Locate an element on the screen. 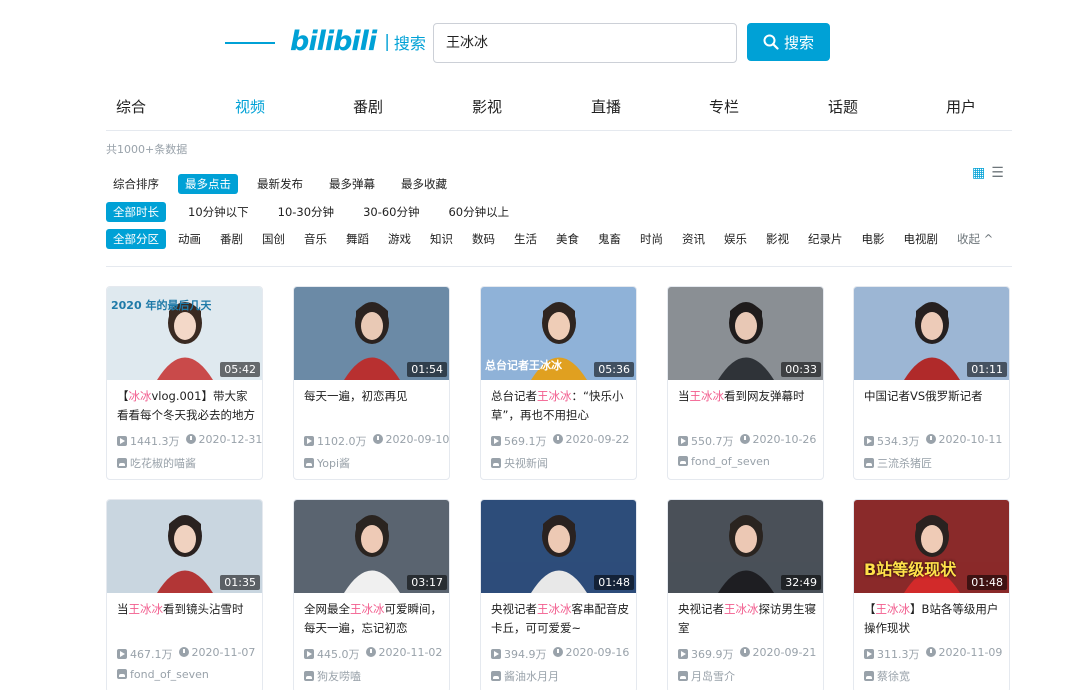 The height and width of the screenshot is (690, 1080). sort-default: 综合排序 is located at coordinates (136, 184).